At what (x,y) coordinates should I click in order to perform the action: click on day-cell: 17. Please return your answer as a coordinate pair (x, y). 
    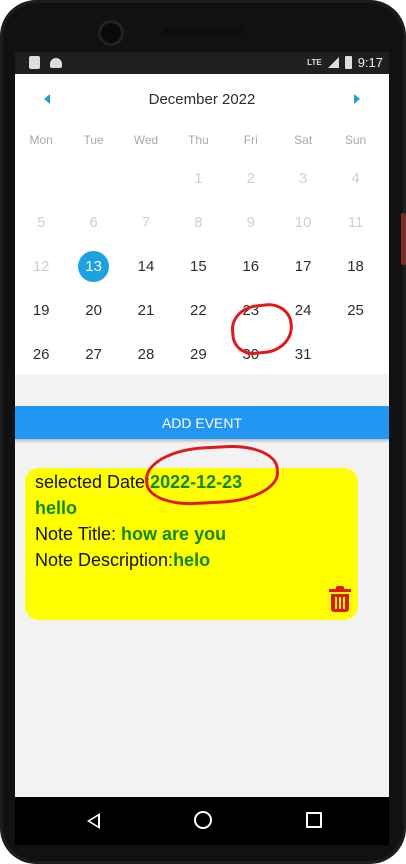
    Looking at the image, I should click on (303, 266).